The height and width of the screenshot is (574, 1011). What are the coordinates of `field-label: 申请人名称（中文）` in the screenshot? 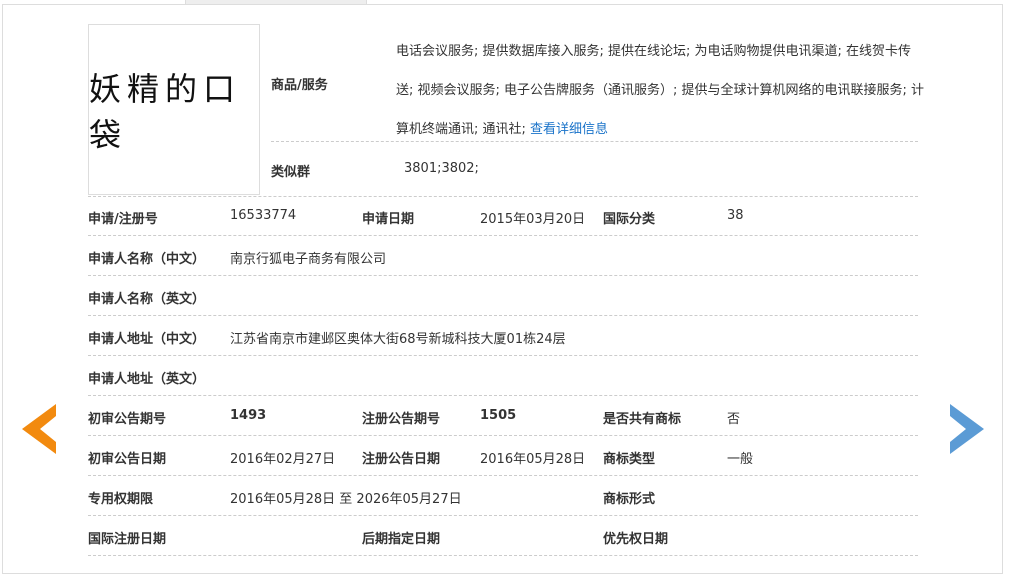 It's located at (147, 259).